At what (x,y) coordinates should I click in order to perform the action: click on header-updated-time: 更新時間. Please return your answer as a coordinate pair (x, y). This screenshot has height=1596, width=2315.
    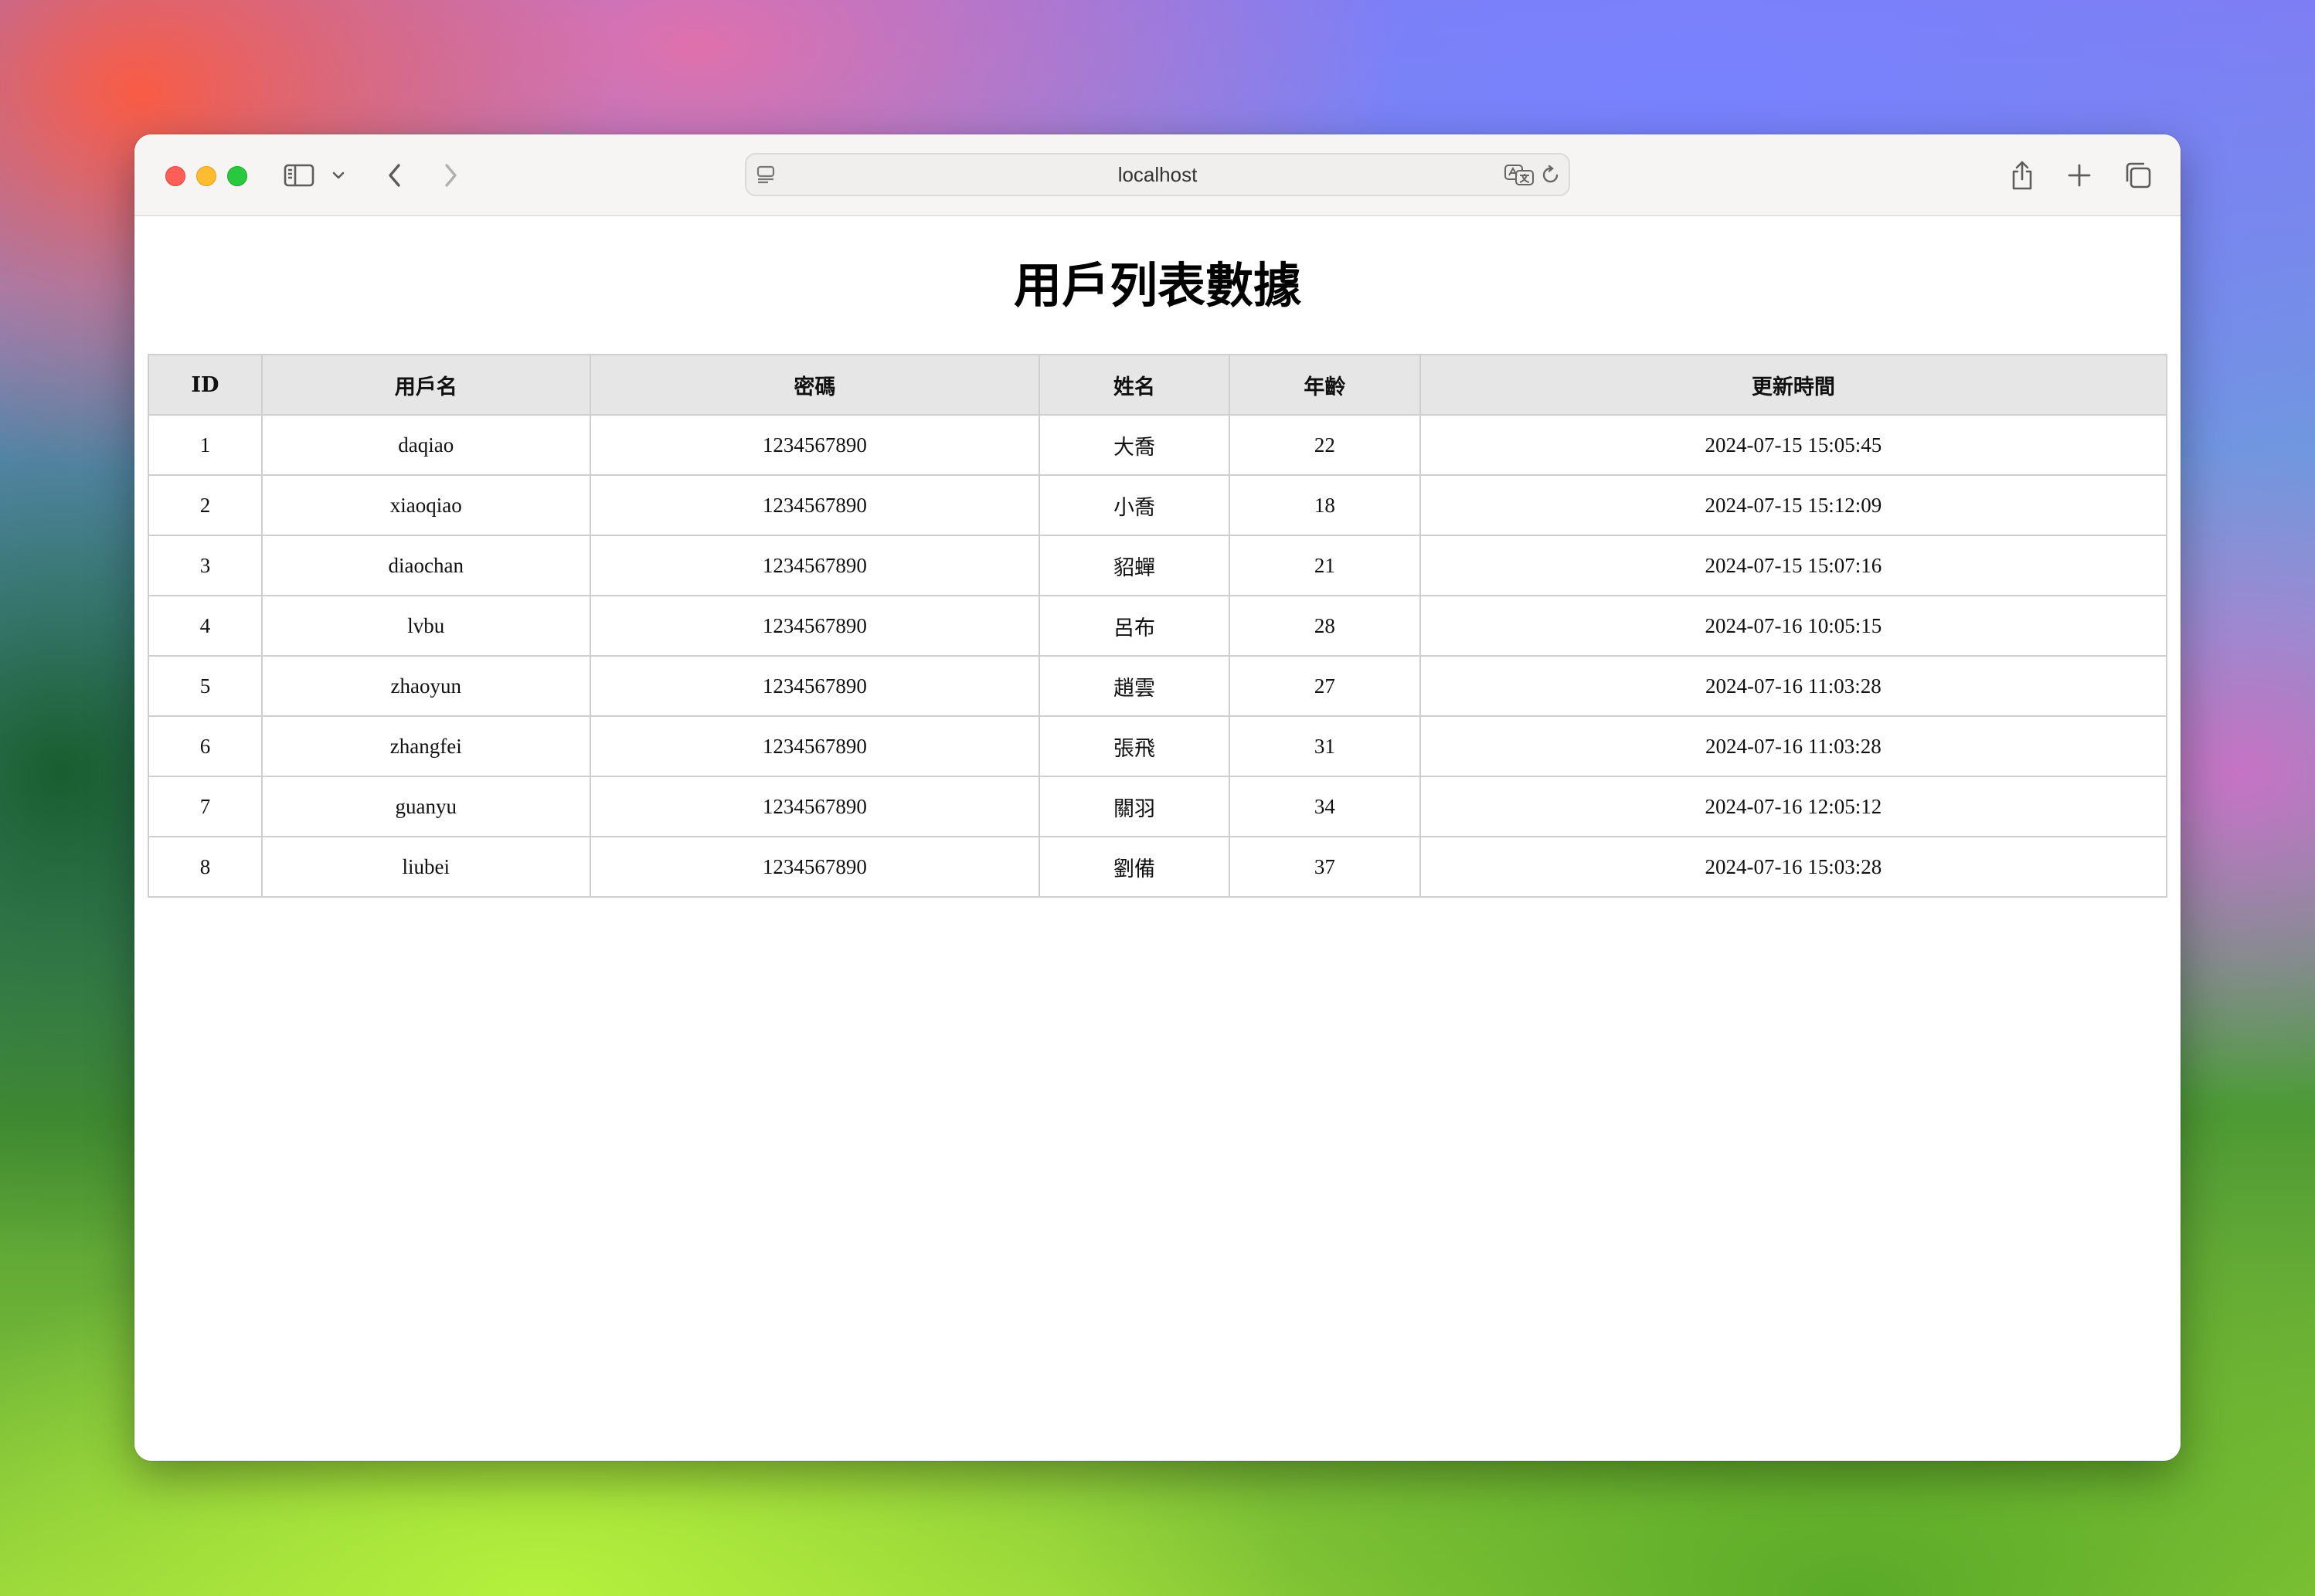
    Looking at the image, I should click on (1794, 385).